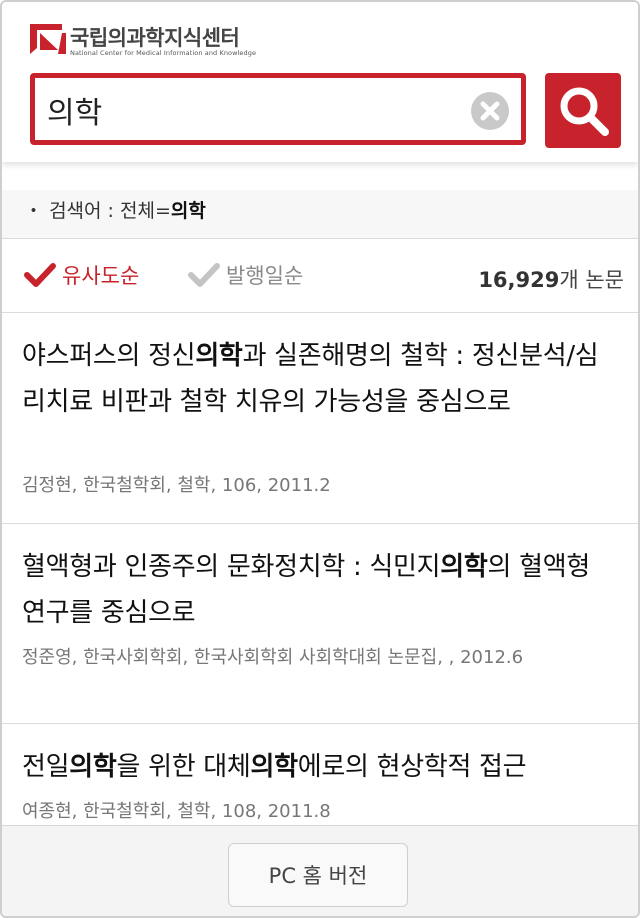 The height and width of the screenshot is (918, 640). Describe the element at coordinates (188, 211) in the screenshot. I see `query-term: 의학` at that location.